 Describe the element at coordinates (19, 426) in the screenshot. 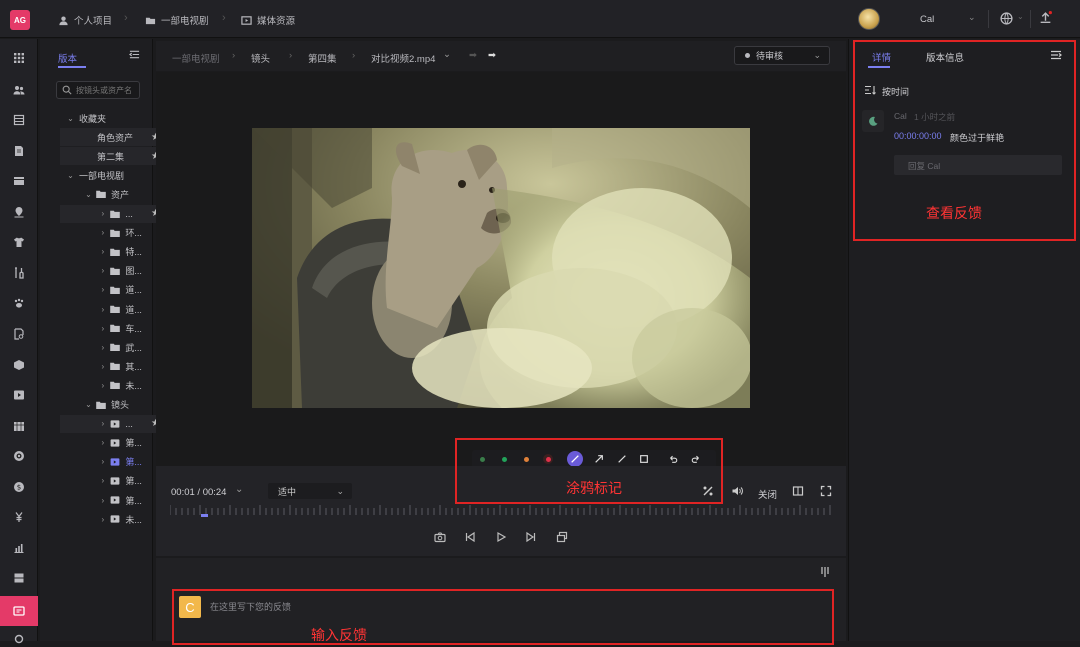

I see `nav-calendar-icon` at that location.